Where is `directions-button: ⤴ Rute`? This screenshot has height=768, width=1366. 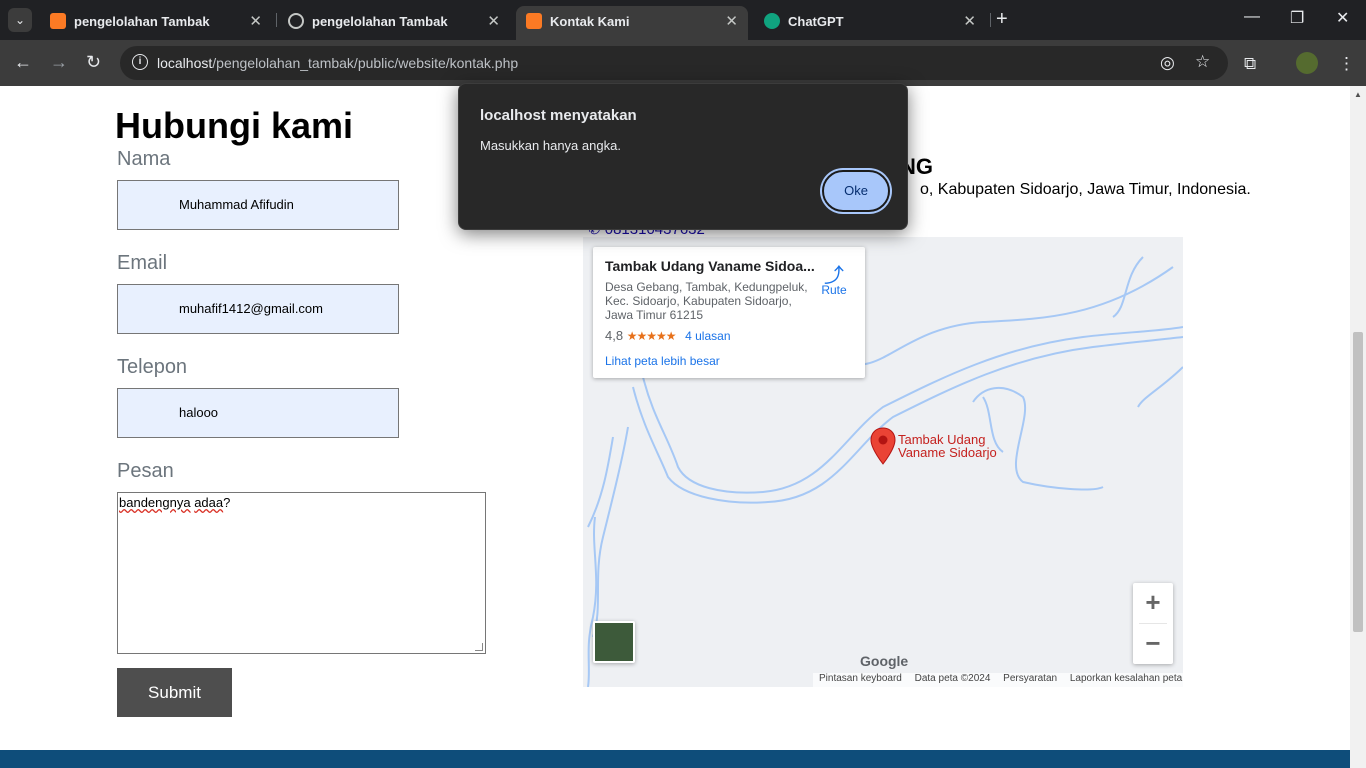 directions-button: ⤴ Rute is located at coordinates (834, 278).